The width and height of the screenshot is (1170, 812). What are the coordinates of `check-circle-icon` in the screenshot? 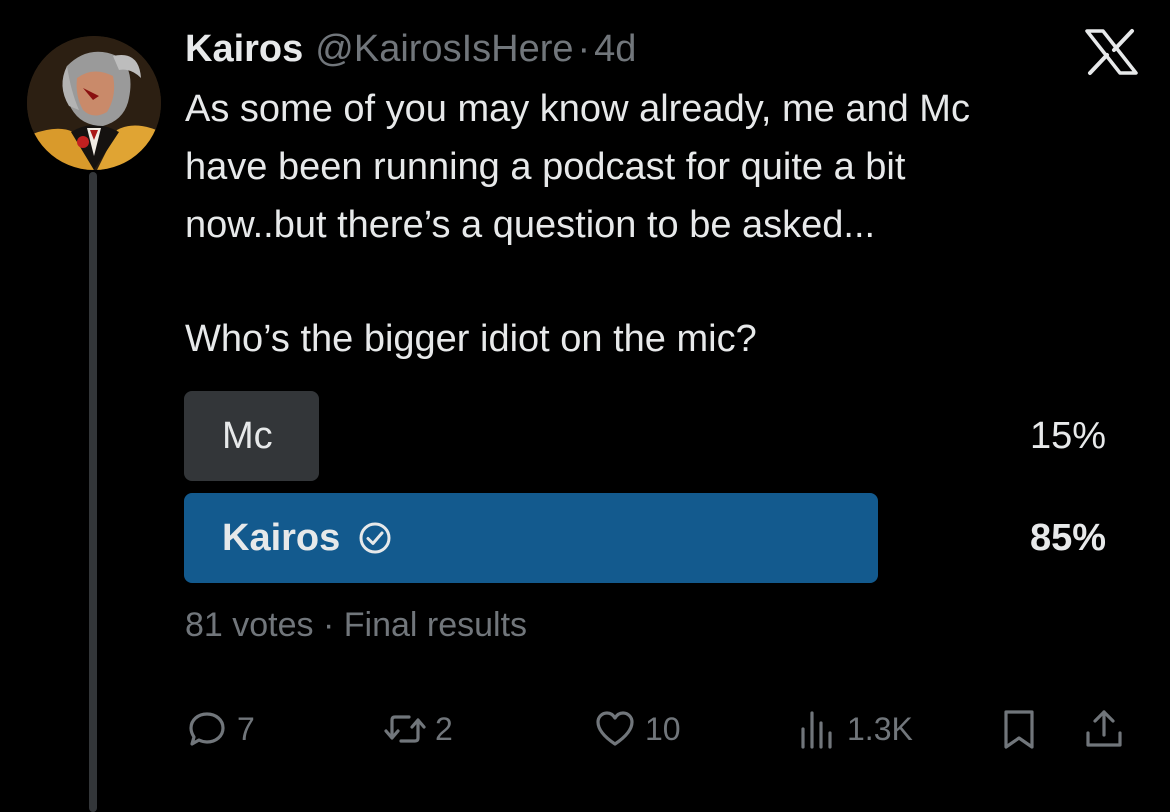 It's located at (375, 538).